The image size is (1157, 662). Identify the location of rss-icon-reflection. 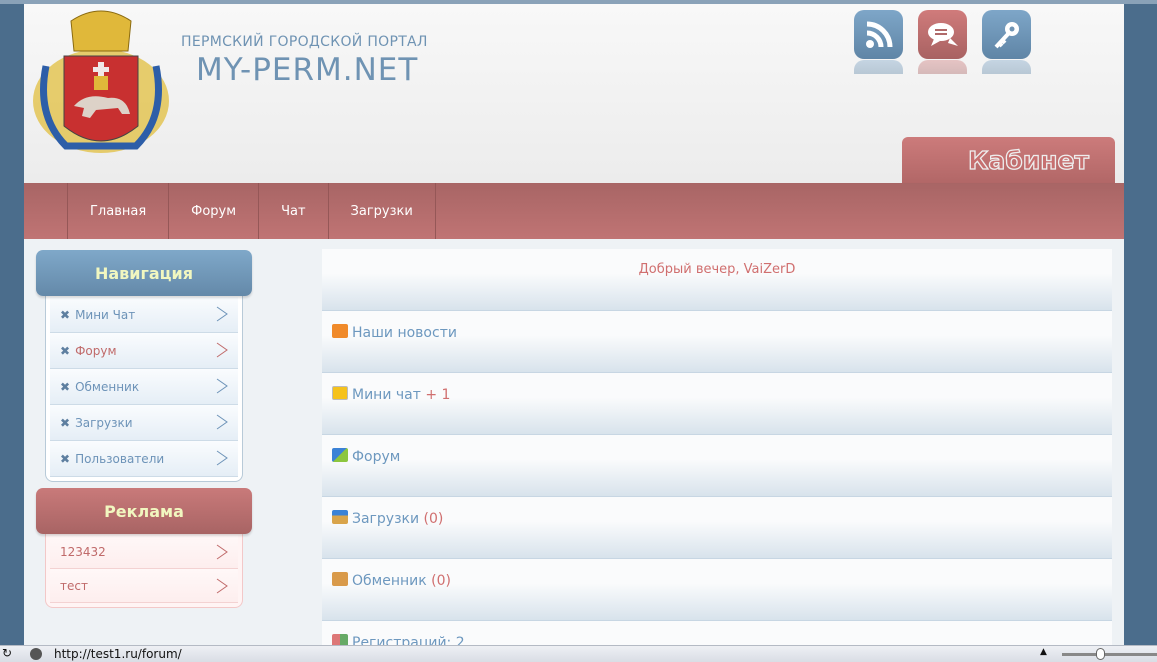
(878, 67).